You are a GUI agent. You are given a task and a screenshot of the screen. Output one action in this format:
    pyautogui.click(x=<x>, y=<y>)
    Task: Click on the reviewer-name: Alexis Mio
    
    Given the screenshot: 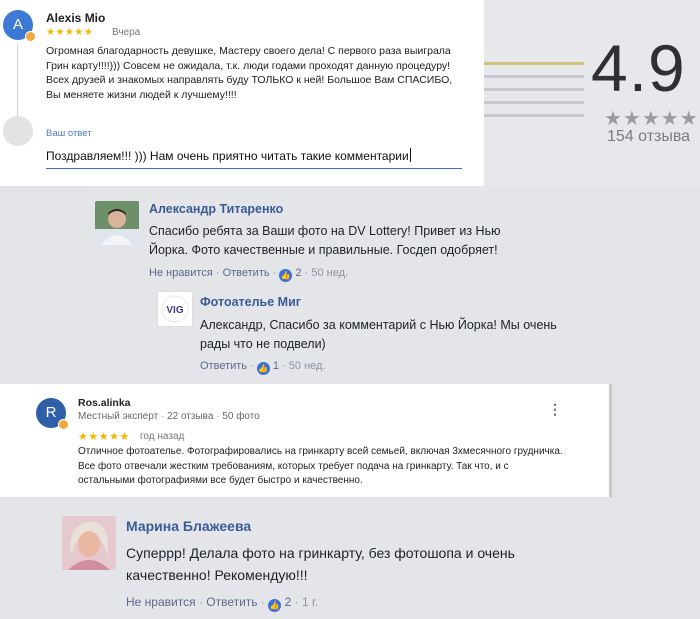 What is the action you would take?
    pyautogui.click(x=75, y=18)
    